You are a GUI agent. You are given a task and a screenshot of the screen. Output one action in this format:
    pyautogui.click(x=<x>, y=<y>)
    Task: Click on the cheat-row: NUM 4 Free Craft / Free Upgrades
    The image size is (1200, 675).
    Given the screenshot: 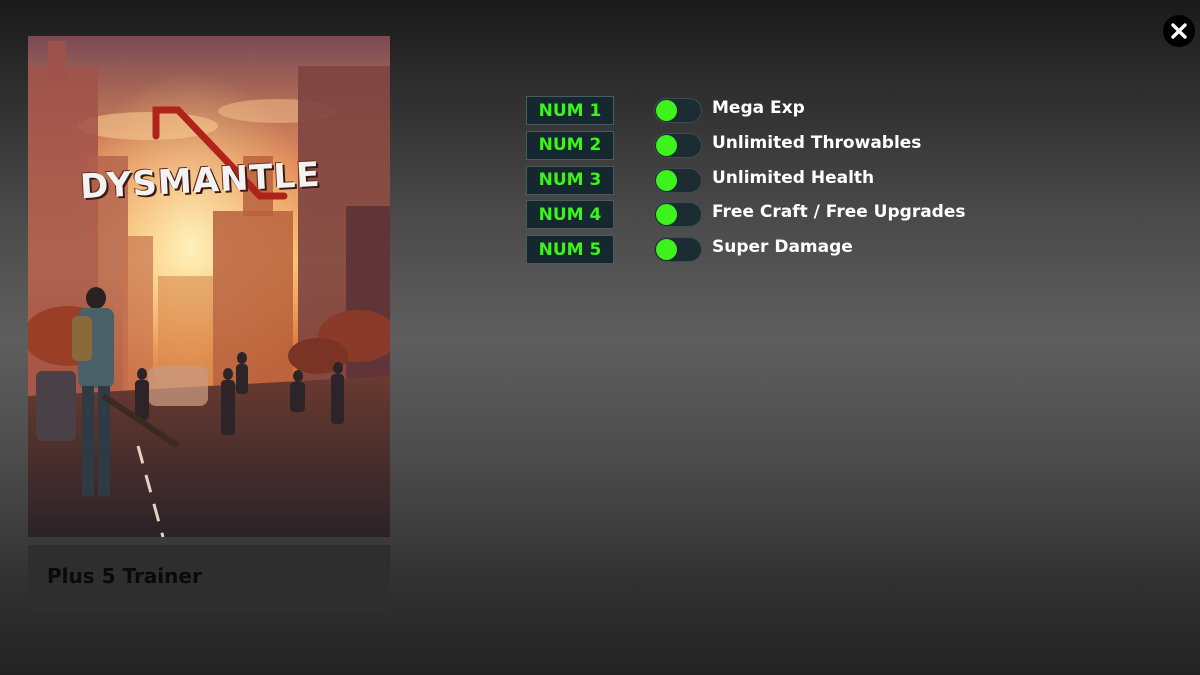 What is the action you would take?
    pyautogui.click(x=766, y=217)
    